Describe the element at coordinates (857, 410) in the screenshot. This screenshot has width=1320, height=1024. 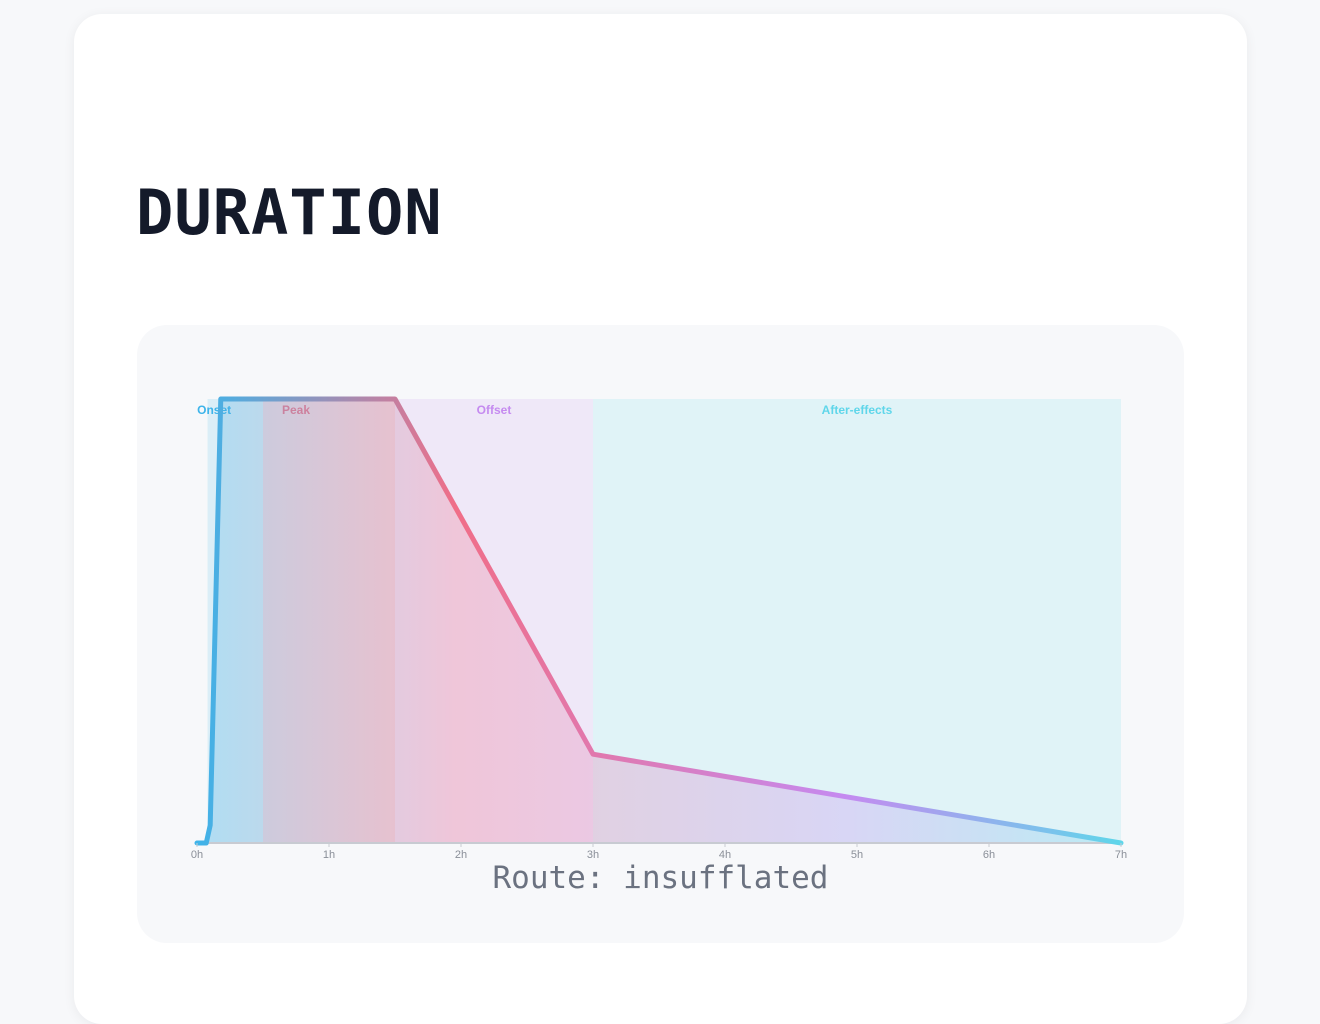
I see `phase-label-after-effects: After-effects` at that location.